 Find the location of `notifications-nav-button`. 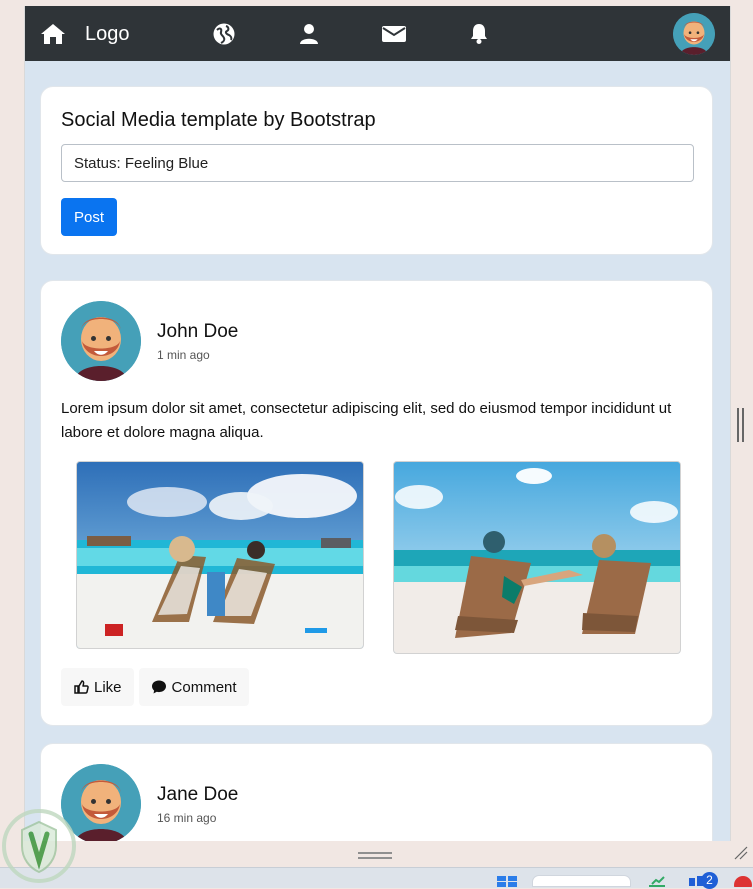

notifications-nav-button is located at coordinates (479, 33).